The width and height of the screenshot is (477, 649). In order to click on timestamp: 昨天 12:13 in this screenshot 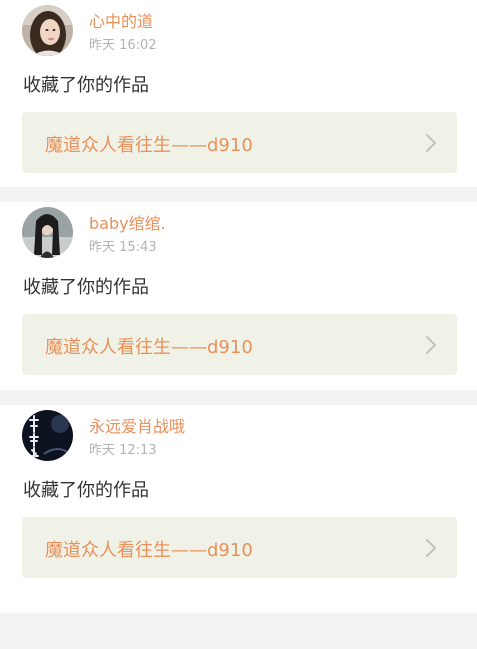, I will do `click(123, 450)`.